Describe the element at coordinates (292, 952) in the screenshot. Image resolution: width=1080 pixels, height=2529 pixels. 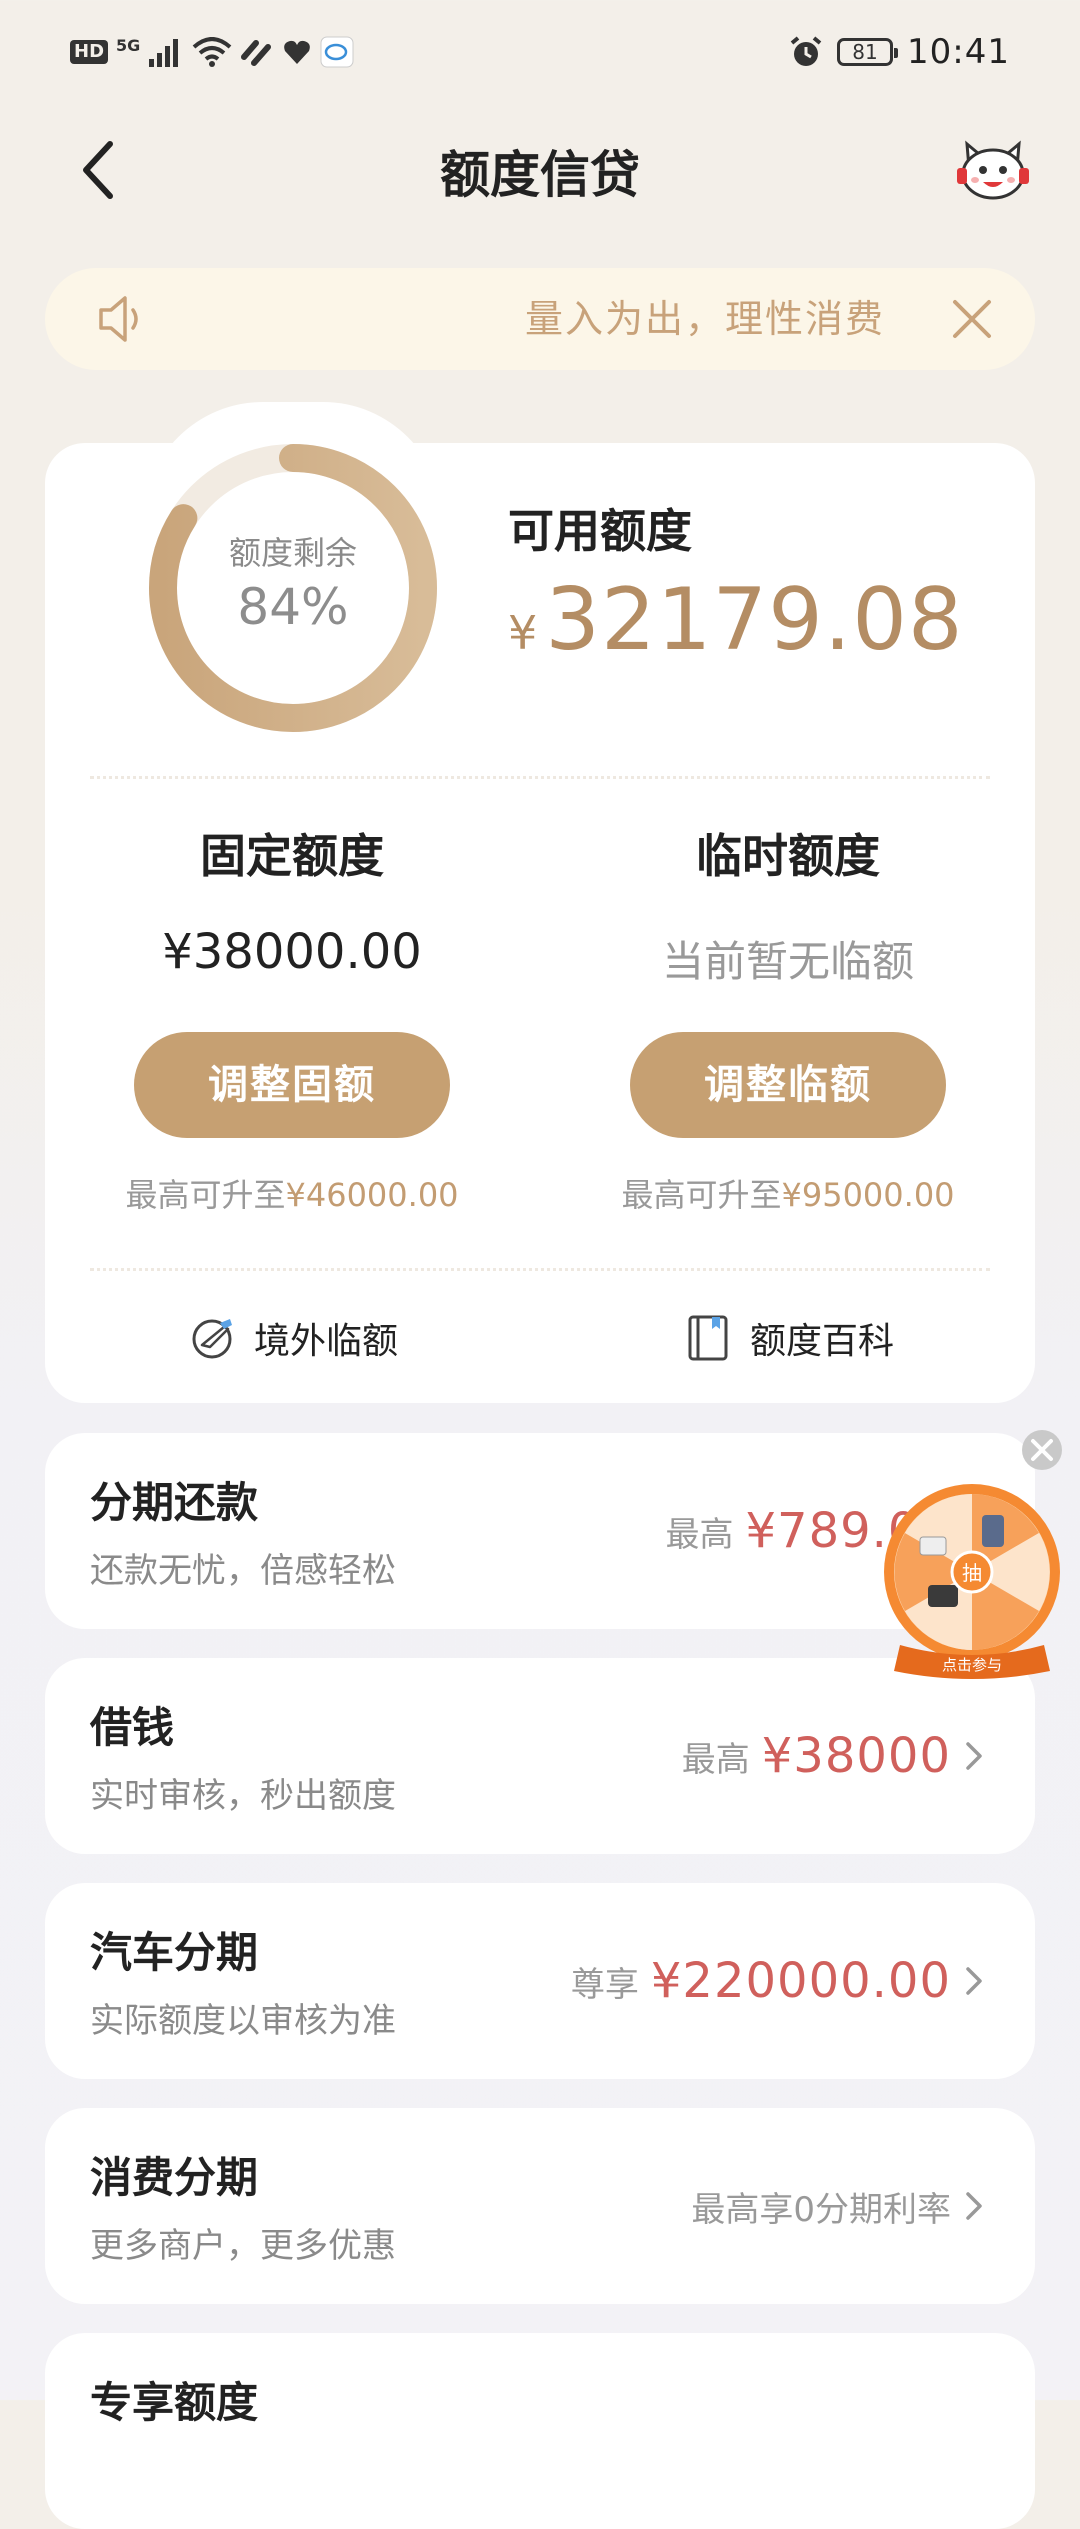
I see `fixed-credit-value: ¥38000.00` at that location.